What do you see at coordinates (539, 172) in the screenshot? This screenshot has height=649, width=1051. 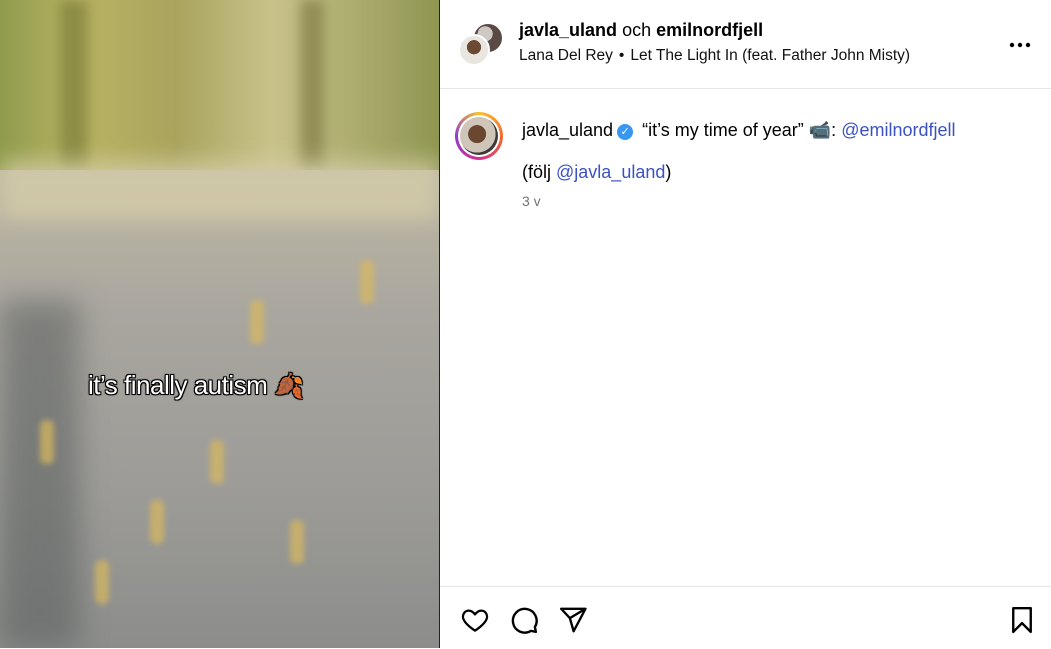 I see `caption-prefix: (följ` at bounding box center [539, 172].